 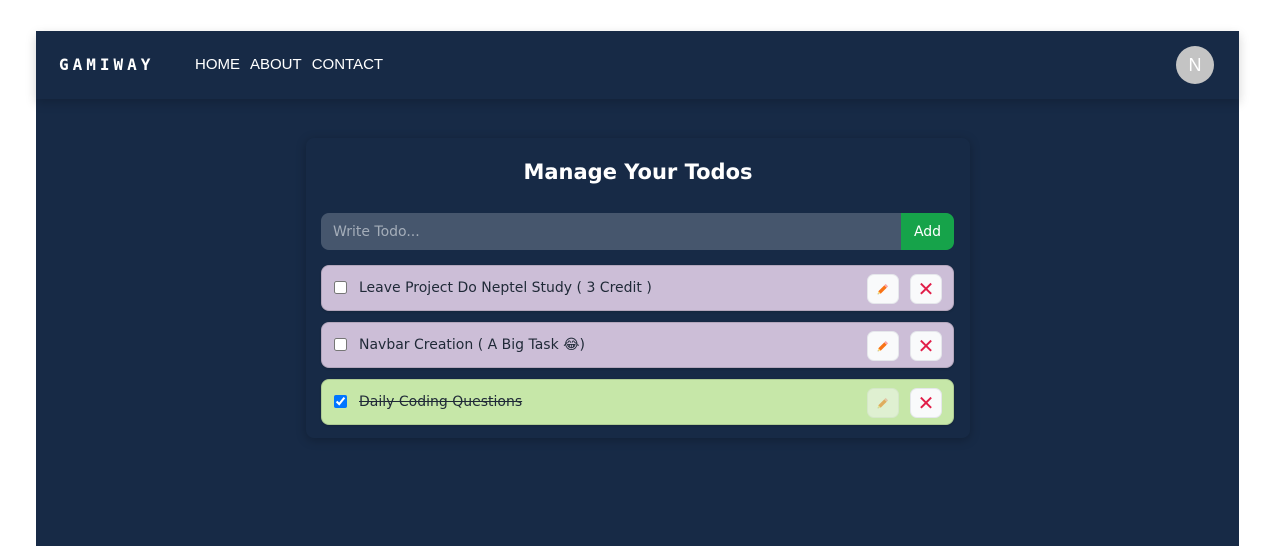 What do you see at coordinates (611, 231) in the screenshot?
I see `todo-input` at bounding box center [611, 231].